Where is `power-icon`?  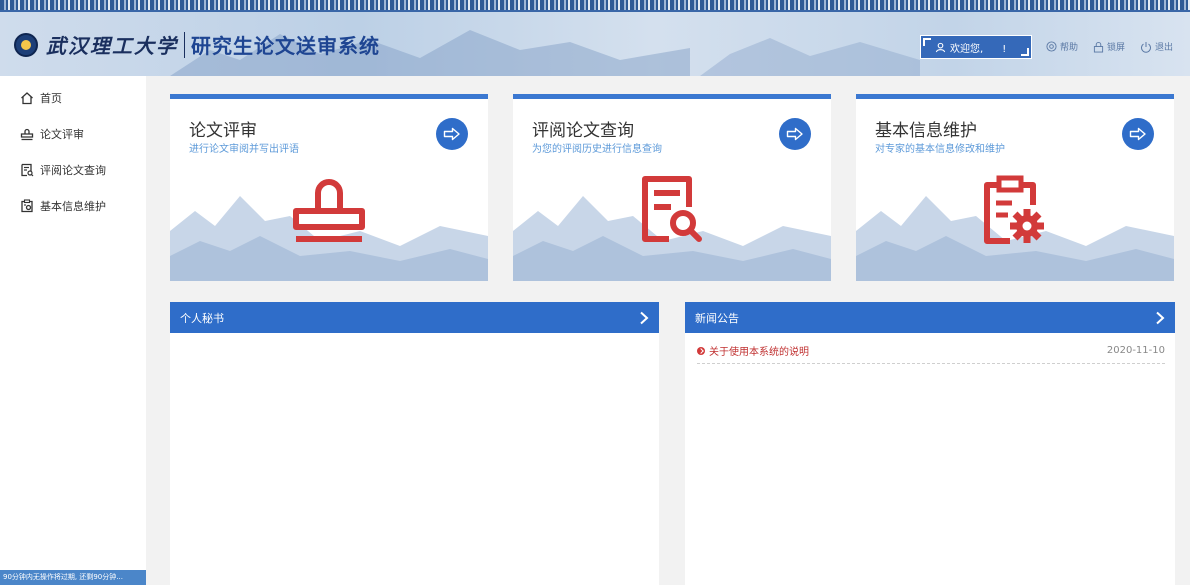 power-icon is located at coordinates (1146, 47).